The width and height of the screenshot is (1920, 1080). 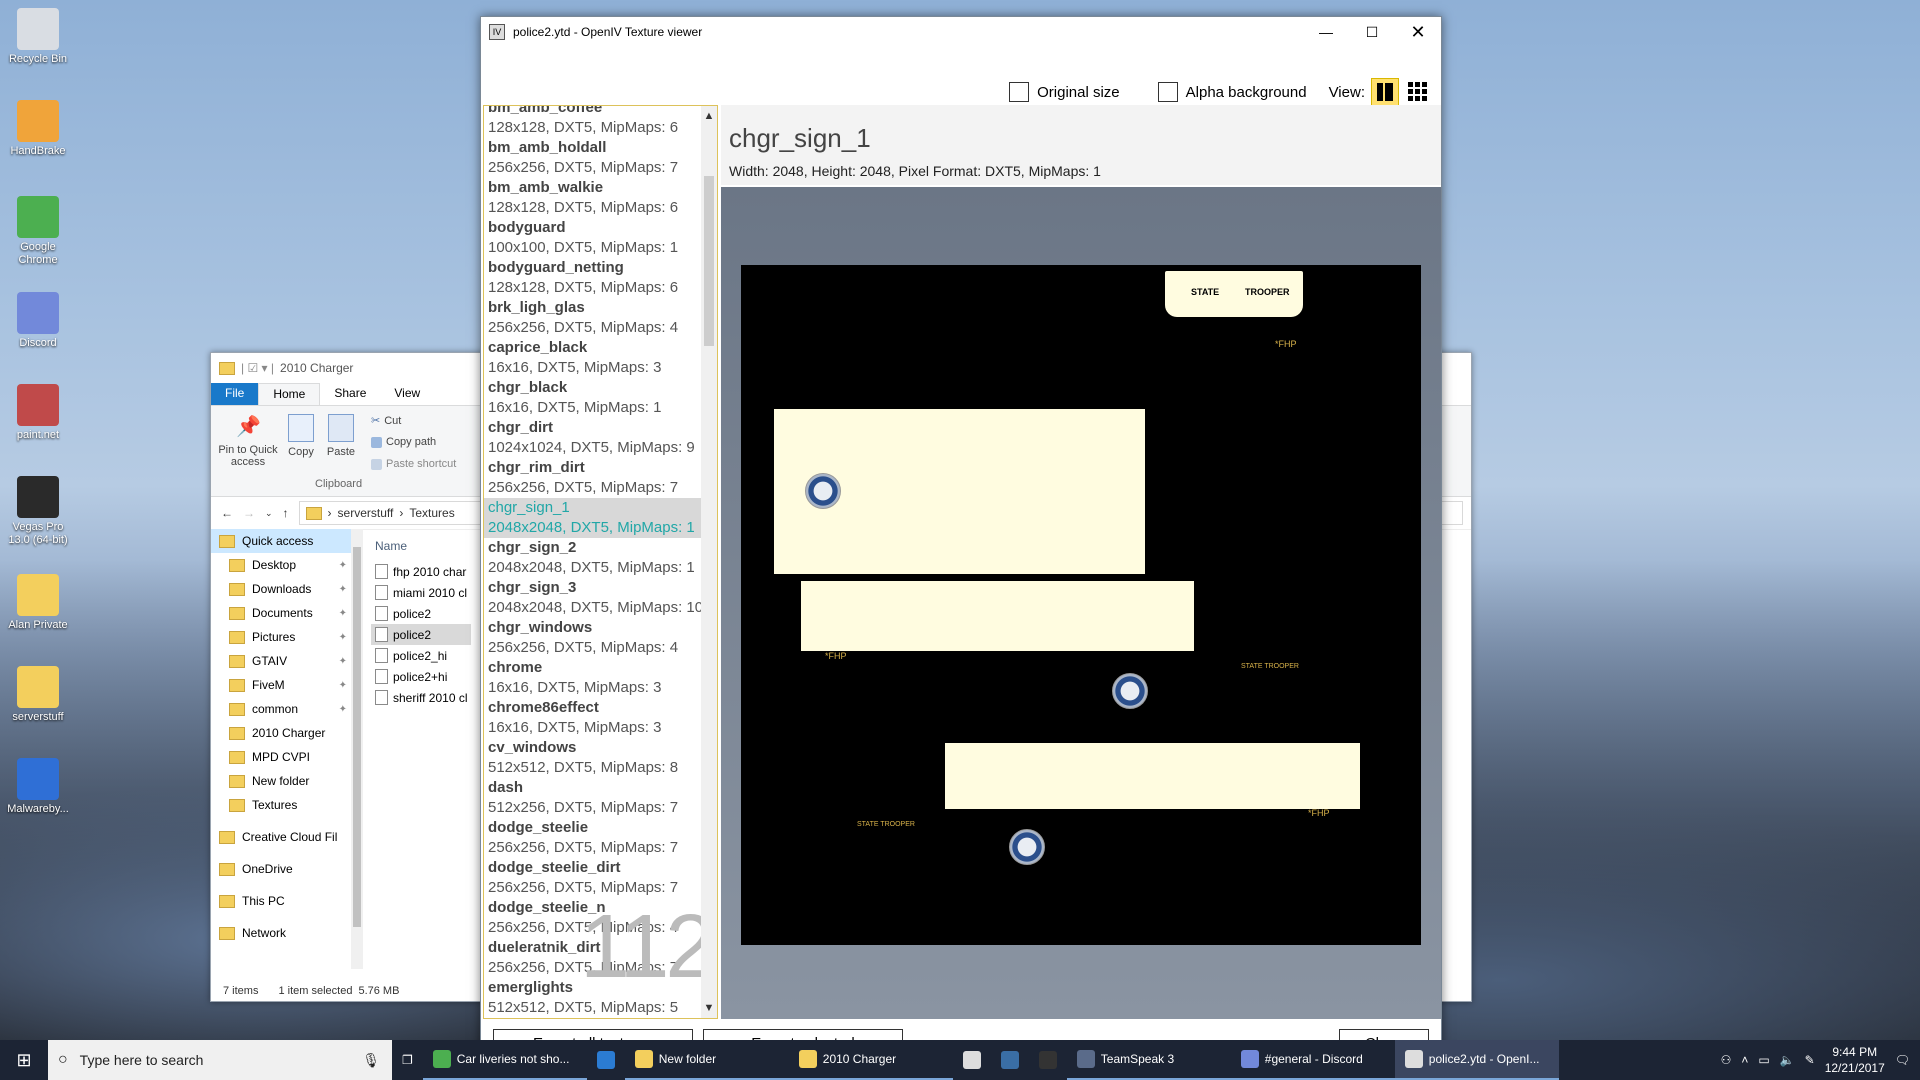 I want to click on search-box: ○ Type here to search 🎙, so click(x=220, y=1060).